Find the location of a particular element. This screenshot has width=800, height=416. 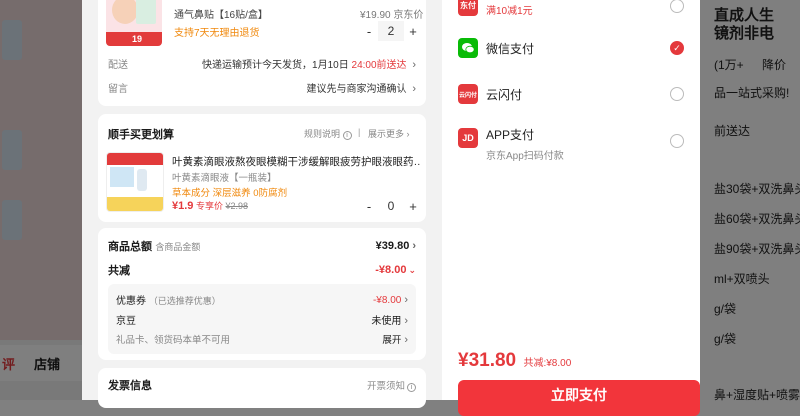

delivery-row: 配送 快递运输预计今天发货，1月10日 24:00前送达 › is located at coordinates (262, 63).